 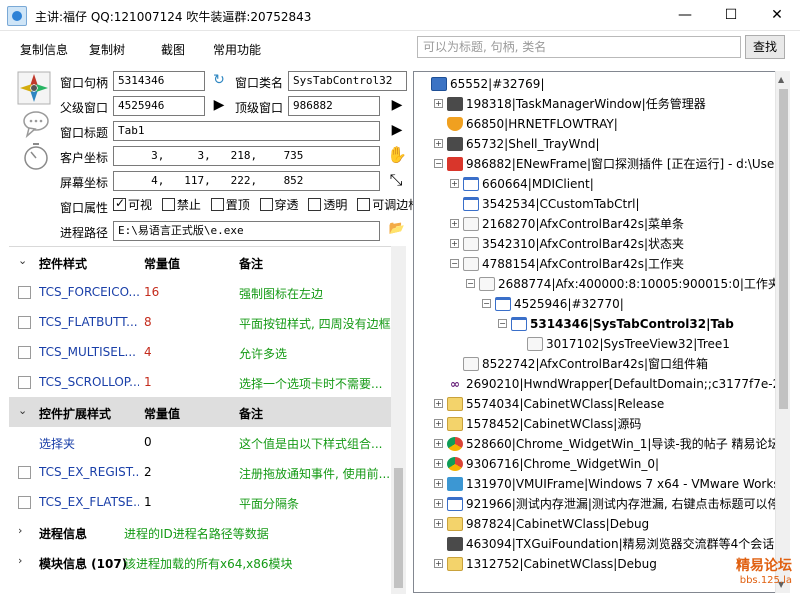 What do you see at coordinates (398, 420) in the screenshot?
I see `left-panel-scrollbar` at bounding box center [398, 420].